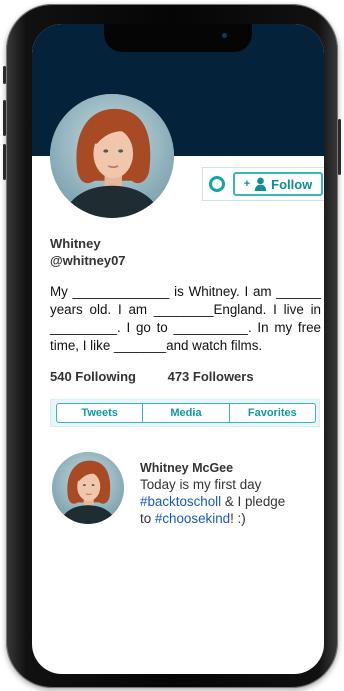 This screenshot has height=691, width=344. I want to click on bio-line: time, I like _______and watch films., so click(156, 345).